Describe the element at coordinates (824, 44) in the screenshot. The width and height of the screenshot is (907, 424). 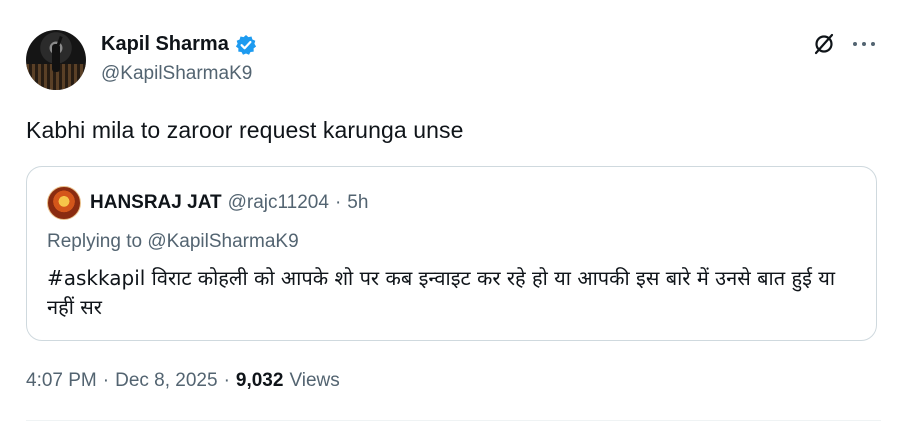
I see `grok-icon` at that location.